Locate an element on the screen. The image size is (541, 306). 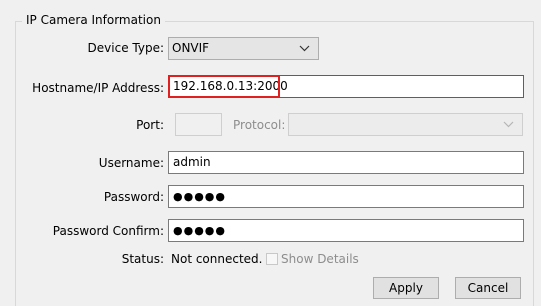
port-label: Port: is located at coordinates (150, 125).